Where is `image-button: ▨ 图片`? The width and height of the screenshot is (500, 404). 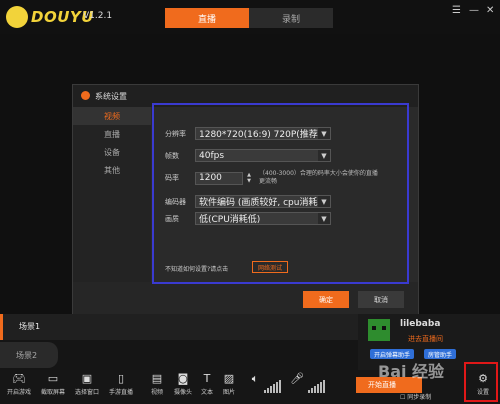
image-button: ▨ 图片 is located at coordinates (229, 387).